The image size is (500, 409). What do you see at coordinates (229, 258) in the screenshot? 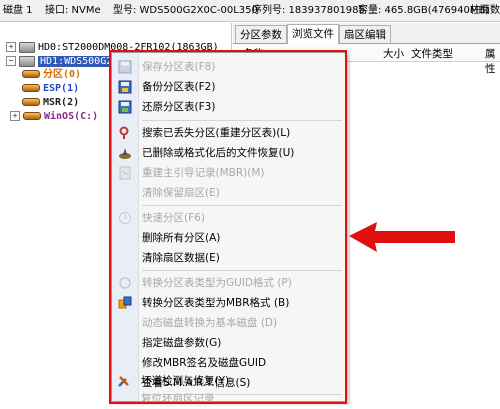
I see `menu-item-clear-sector-data: 清除扇区数据(E)` at bounding box center [229, 258].